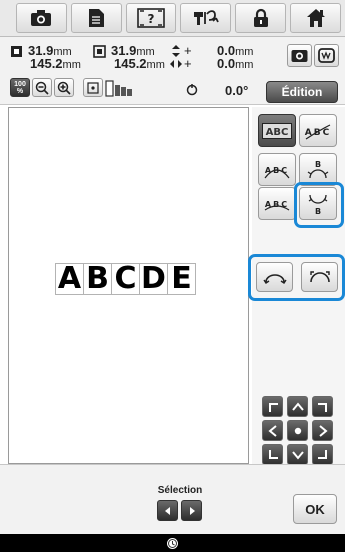  I want to click on zoom-out-icon, so click(42, 88).